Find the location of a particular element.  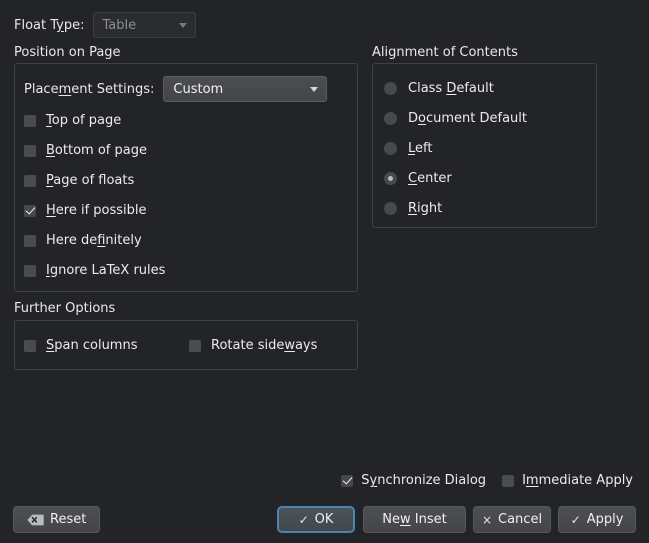

checkbox-label: Here if possible is located at coordinates (96, 210).